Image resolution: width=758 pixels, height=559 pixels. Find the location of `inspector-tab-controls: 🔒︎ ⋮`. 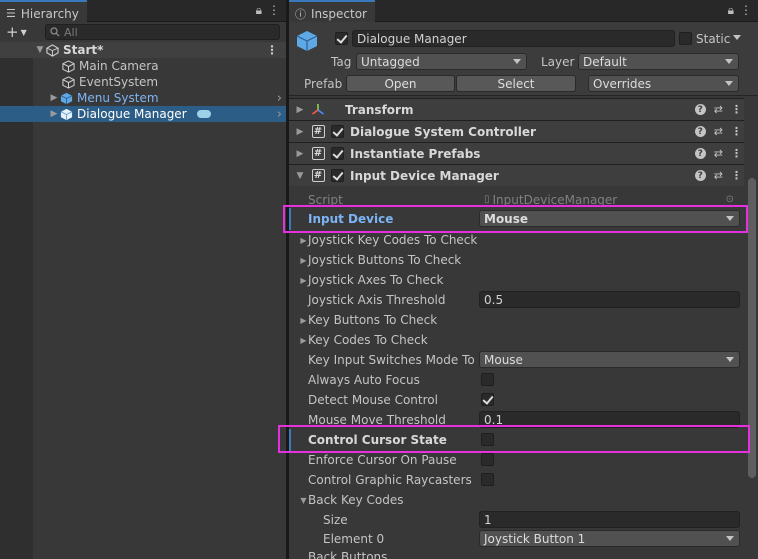

inspector-tab-controls: 🔒︎ ⋮ is located at coordinates (740, 10).